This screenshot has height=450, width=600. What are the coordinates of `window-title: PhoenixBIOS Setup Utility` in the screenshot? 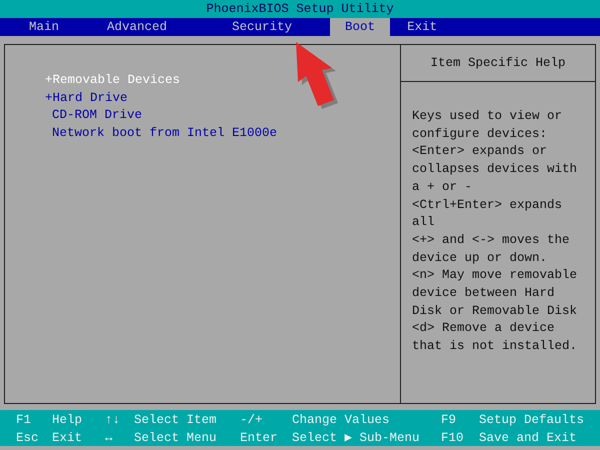 It's located at (300, 9).